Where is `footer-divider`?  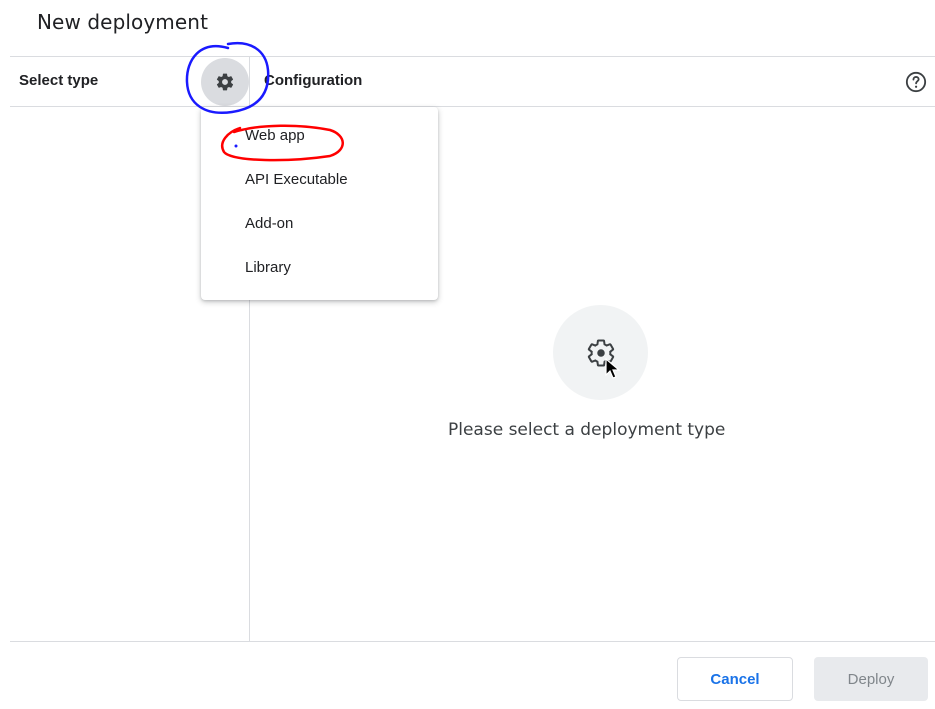
footer-divider is located at coordinates (472, 641).